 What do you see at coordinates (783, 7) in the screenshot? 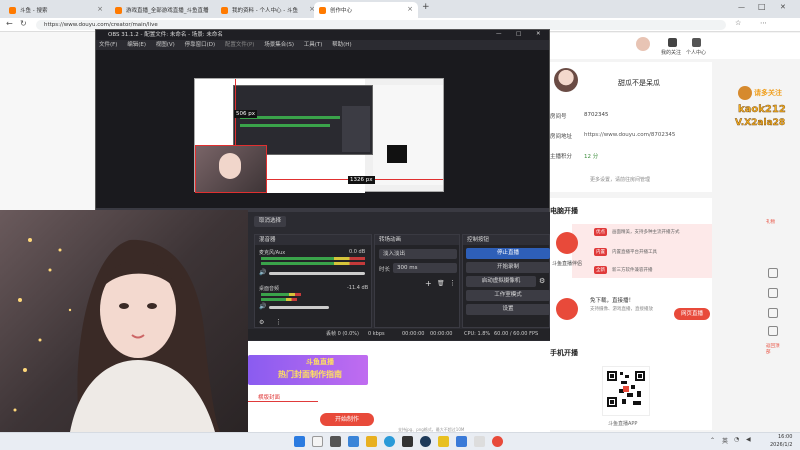
I see `close-window-button: ✕` at bounding box center [783, 7].